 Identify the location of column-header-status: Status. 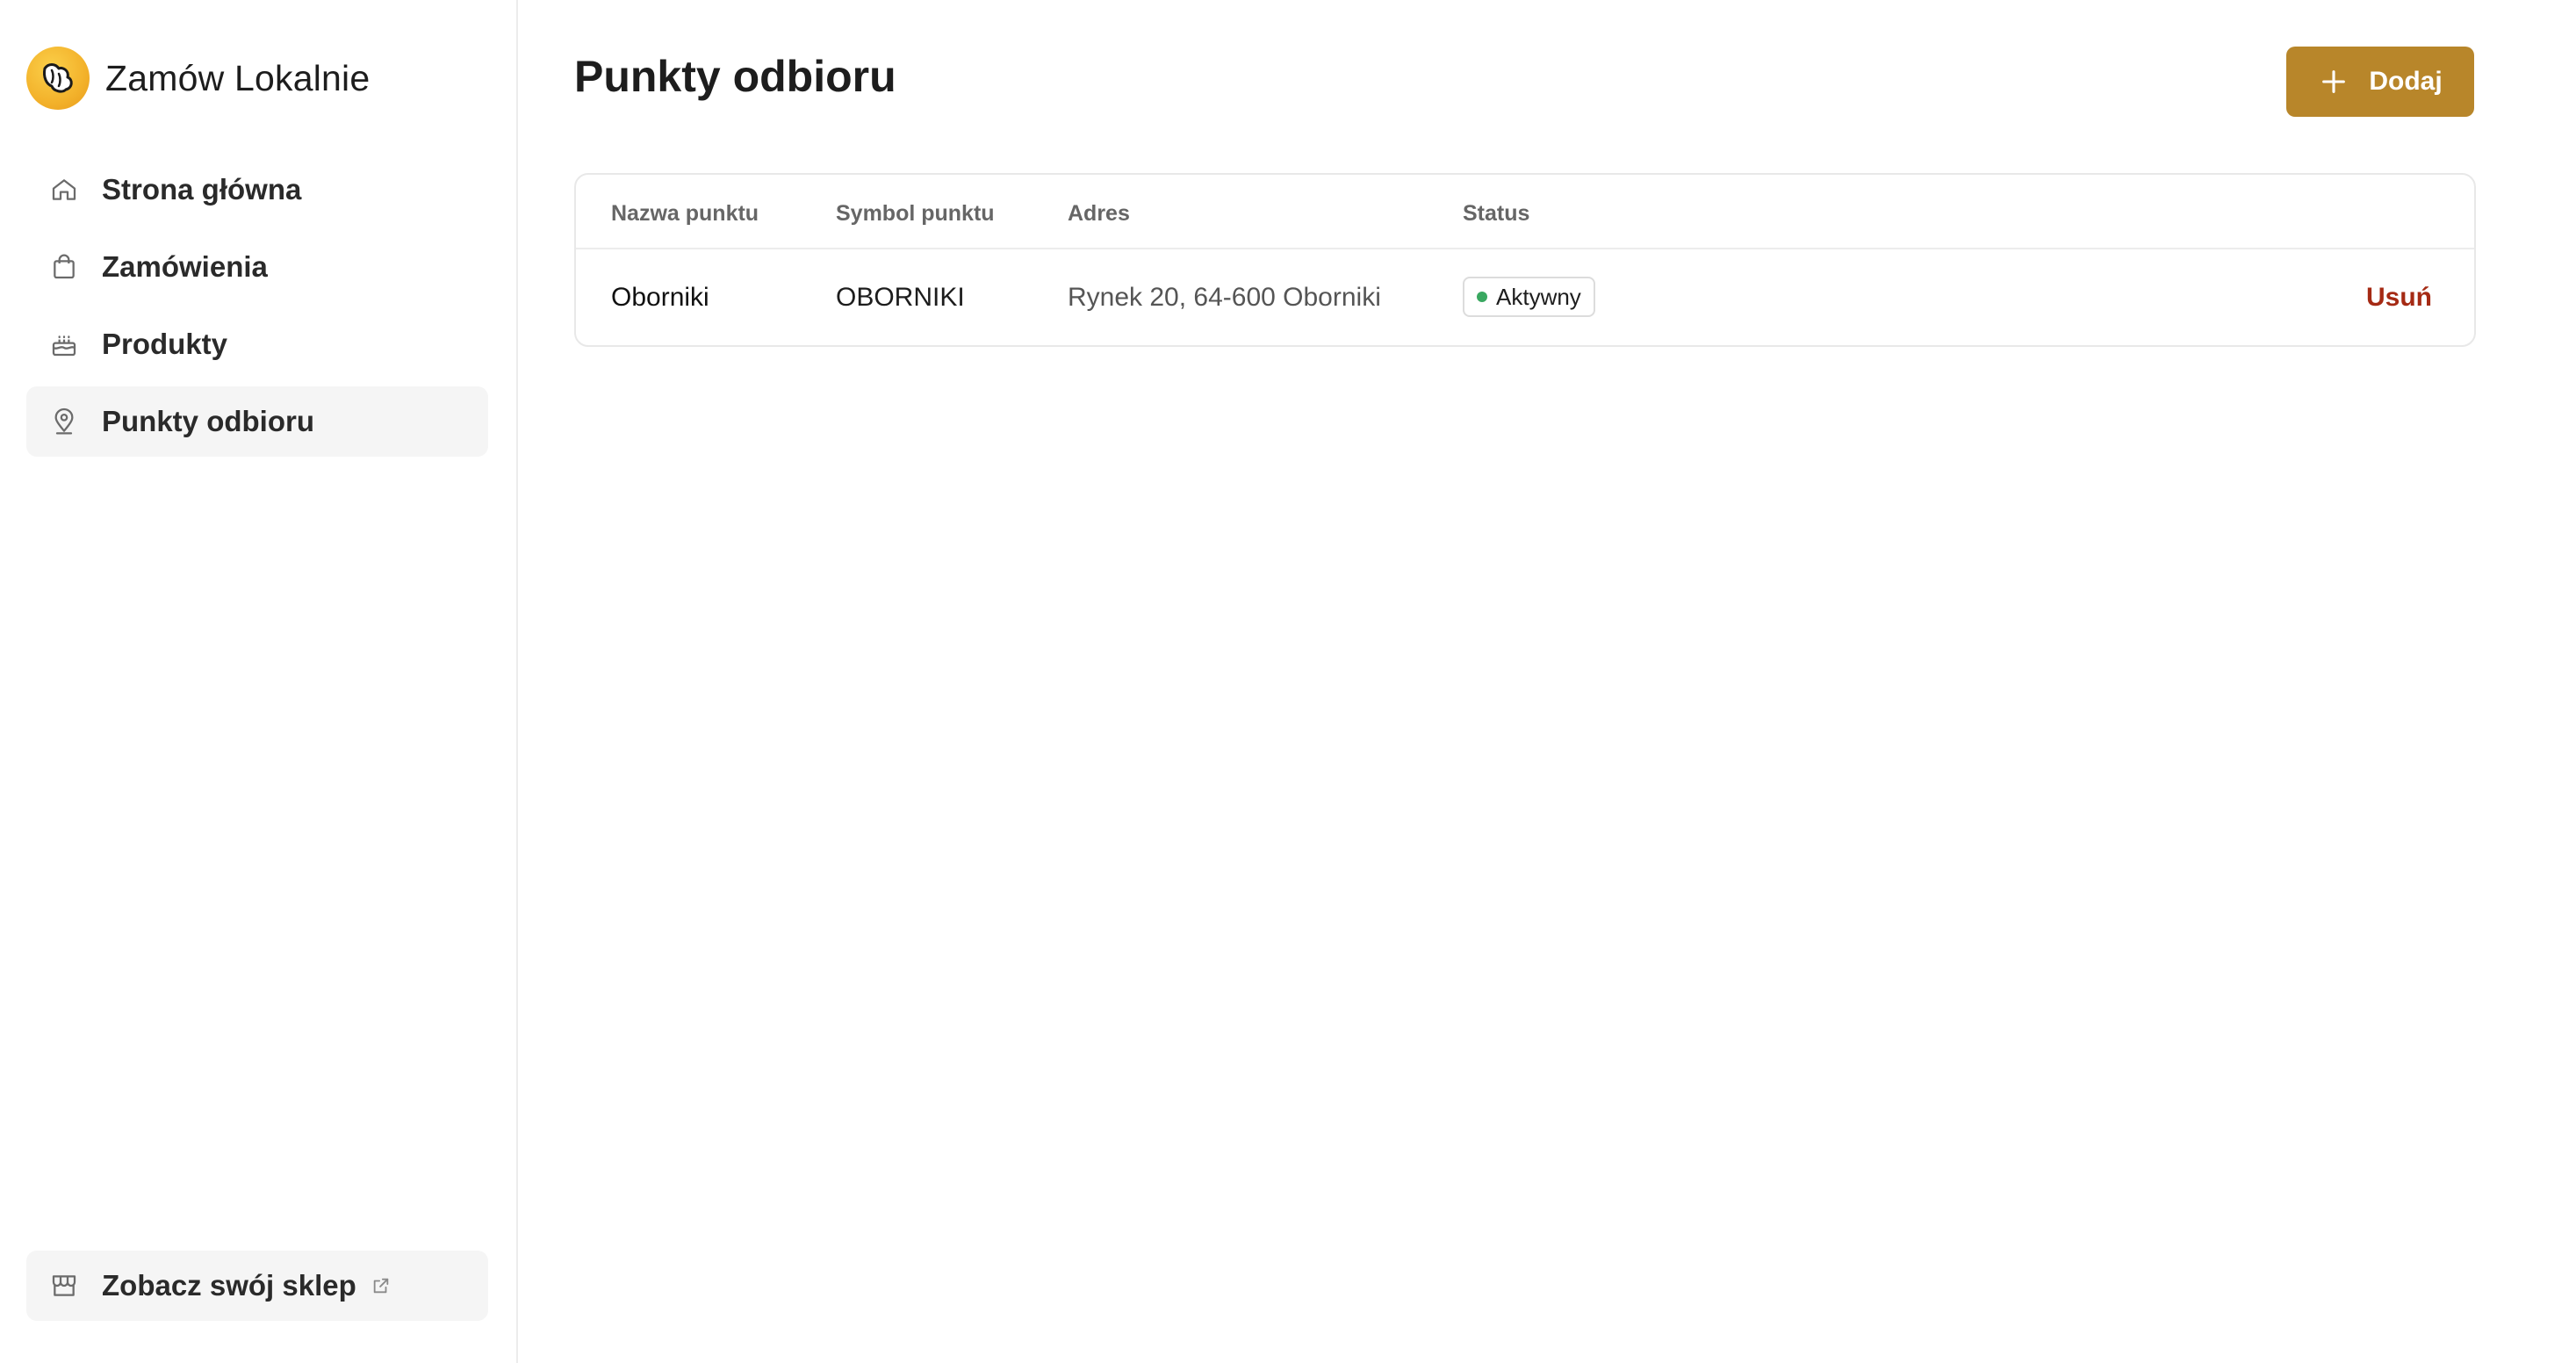
(1496, 214).